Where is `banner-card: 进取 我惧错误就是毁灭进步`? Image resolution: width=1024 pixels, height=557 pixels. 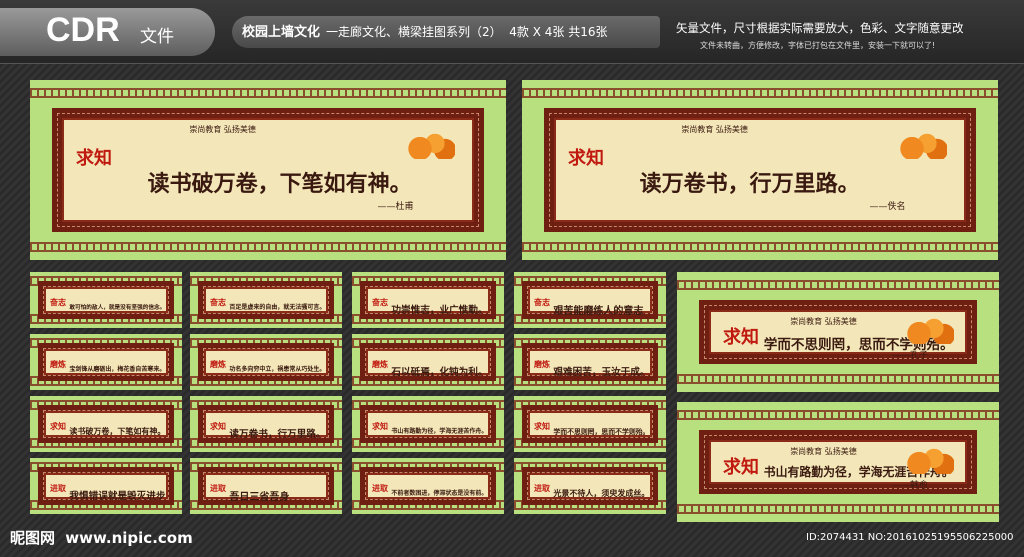 banner-card: 进取 我惧错误就是毁灭进步 is located at coordinates (106, 486).